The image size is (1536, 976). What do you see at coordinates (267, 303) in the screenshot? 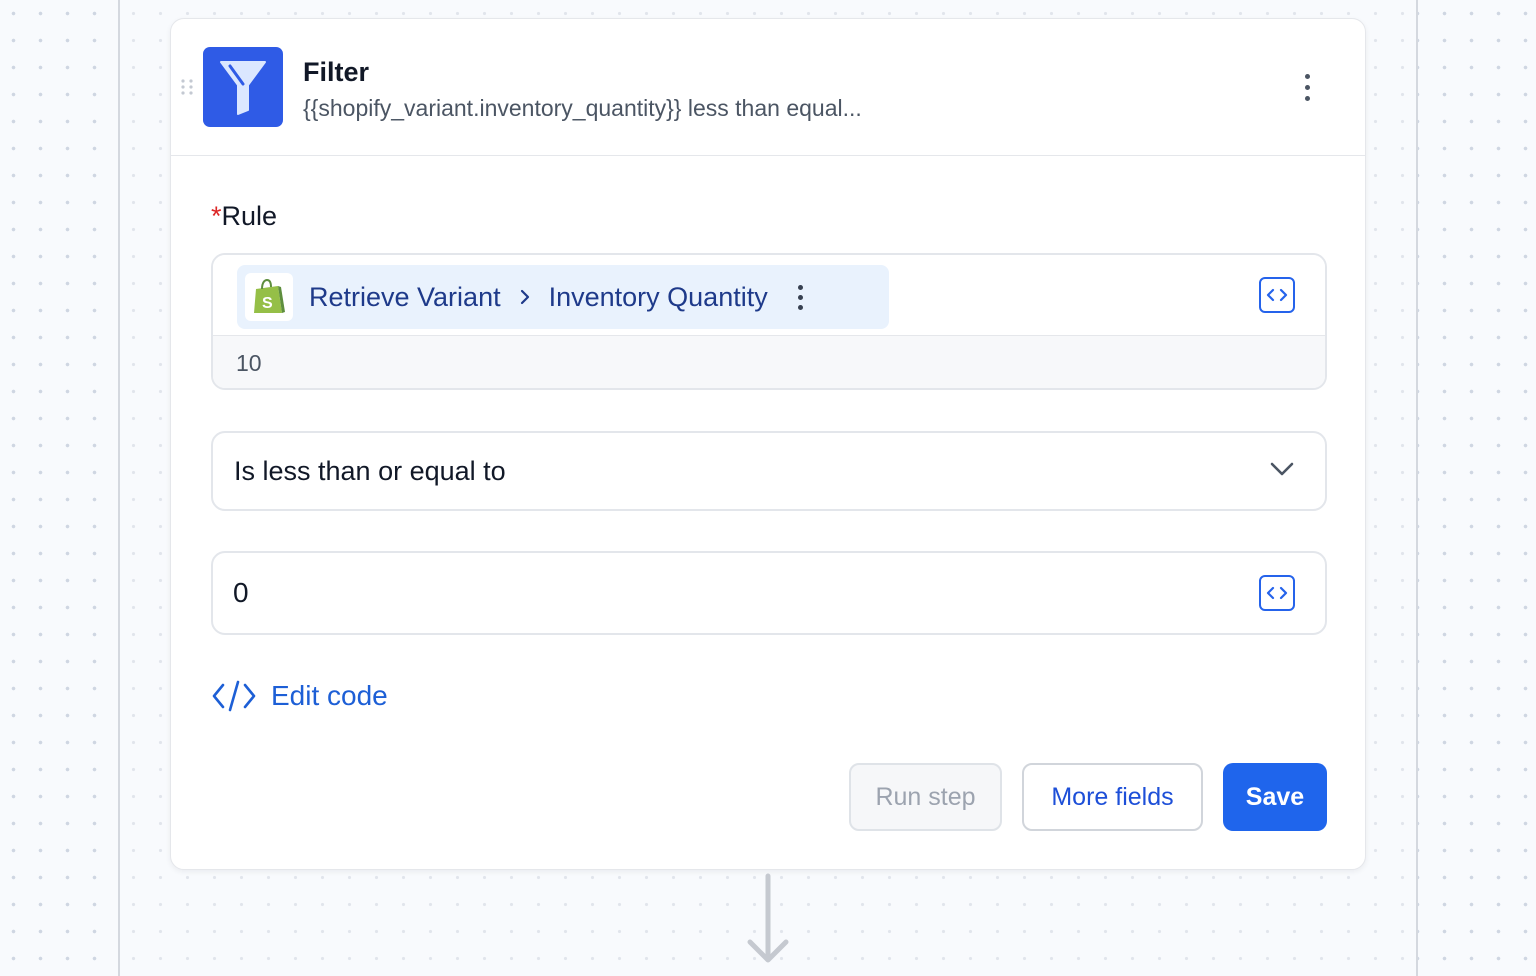
I see `svg-text: S` at bounding box center [267, 303].